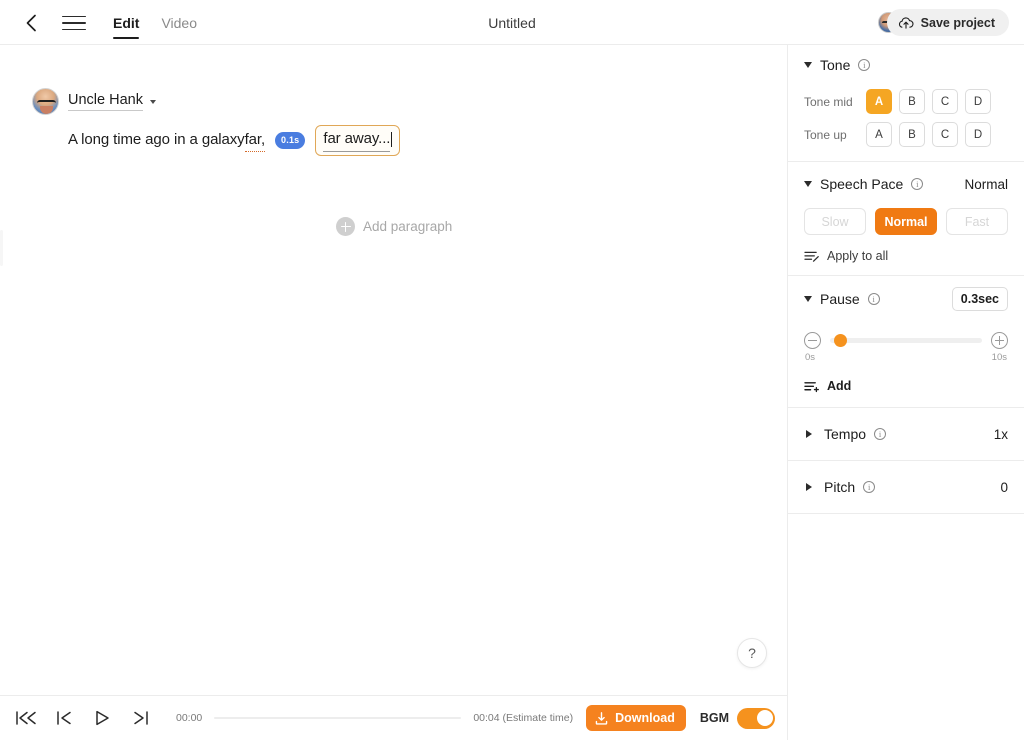 The image size is (1024, 740). Describe the element at coordinates (845, 434) in the screenshot. I see `tempo-title: Tempo` at that location.